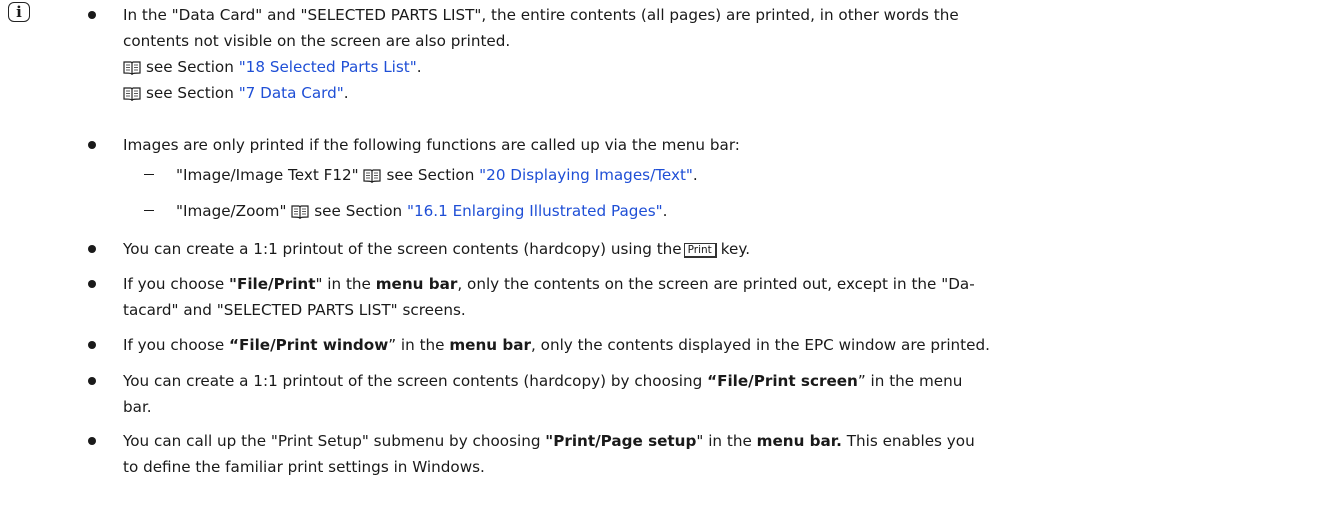 This screenshot has height=526, width=1331. I want to click on b6-line2: bar., so click(137, 407).